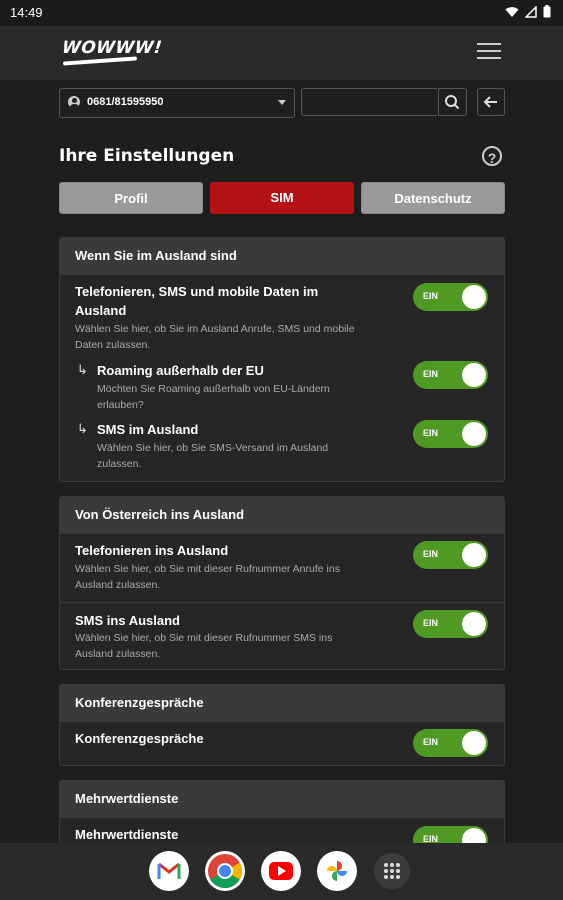 The height and width of the screenshot is (900, 563). What do you see at coordinates (450, 297) in the screenshot?
I see `roaming-all-toggle: EIN` at bounding box center [450, 297].